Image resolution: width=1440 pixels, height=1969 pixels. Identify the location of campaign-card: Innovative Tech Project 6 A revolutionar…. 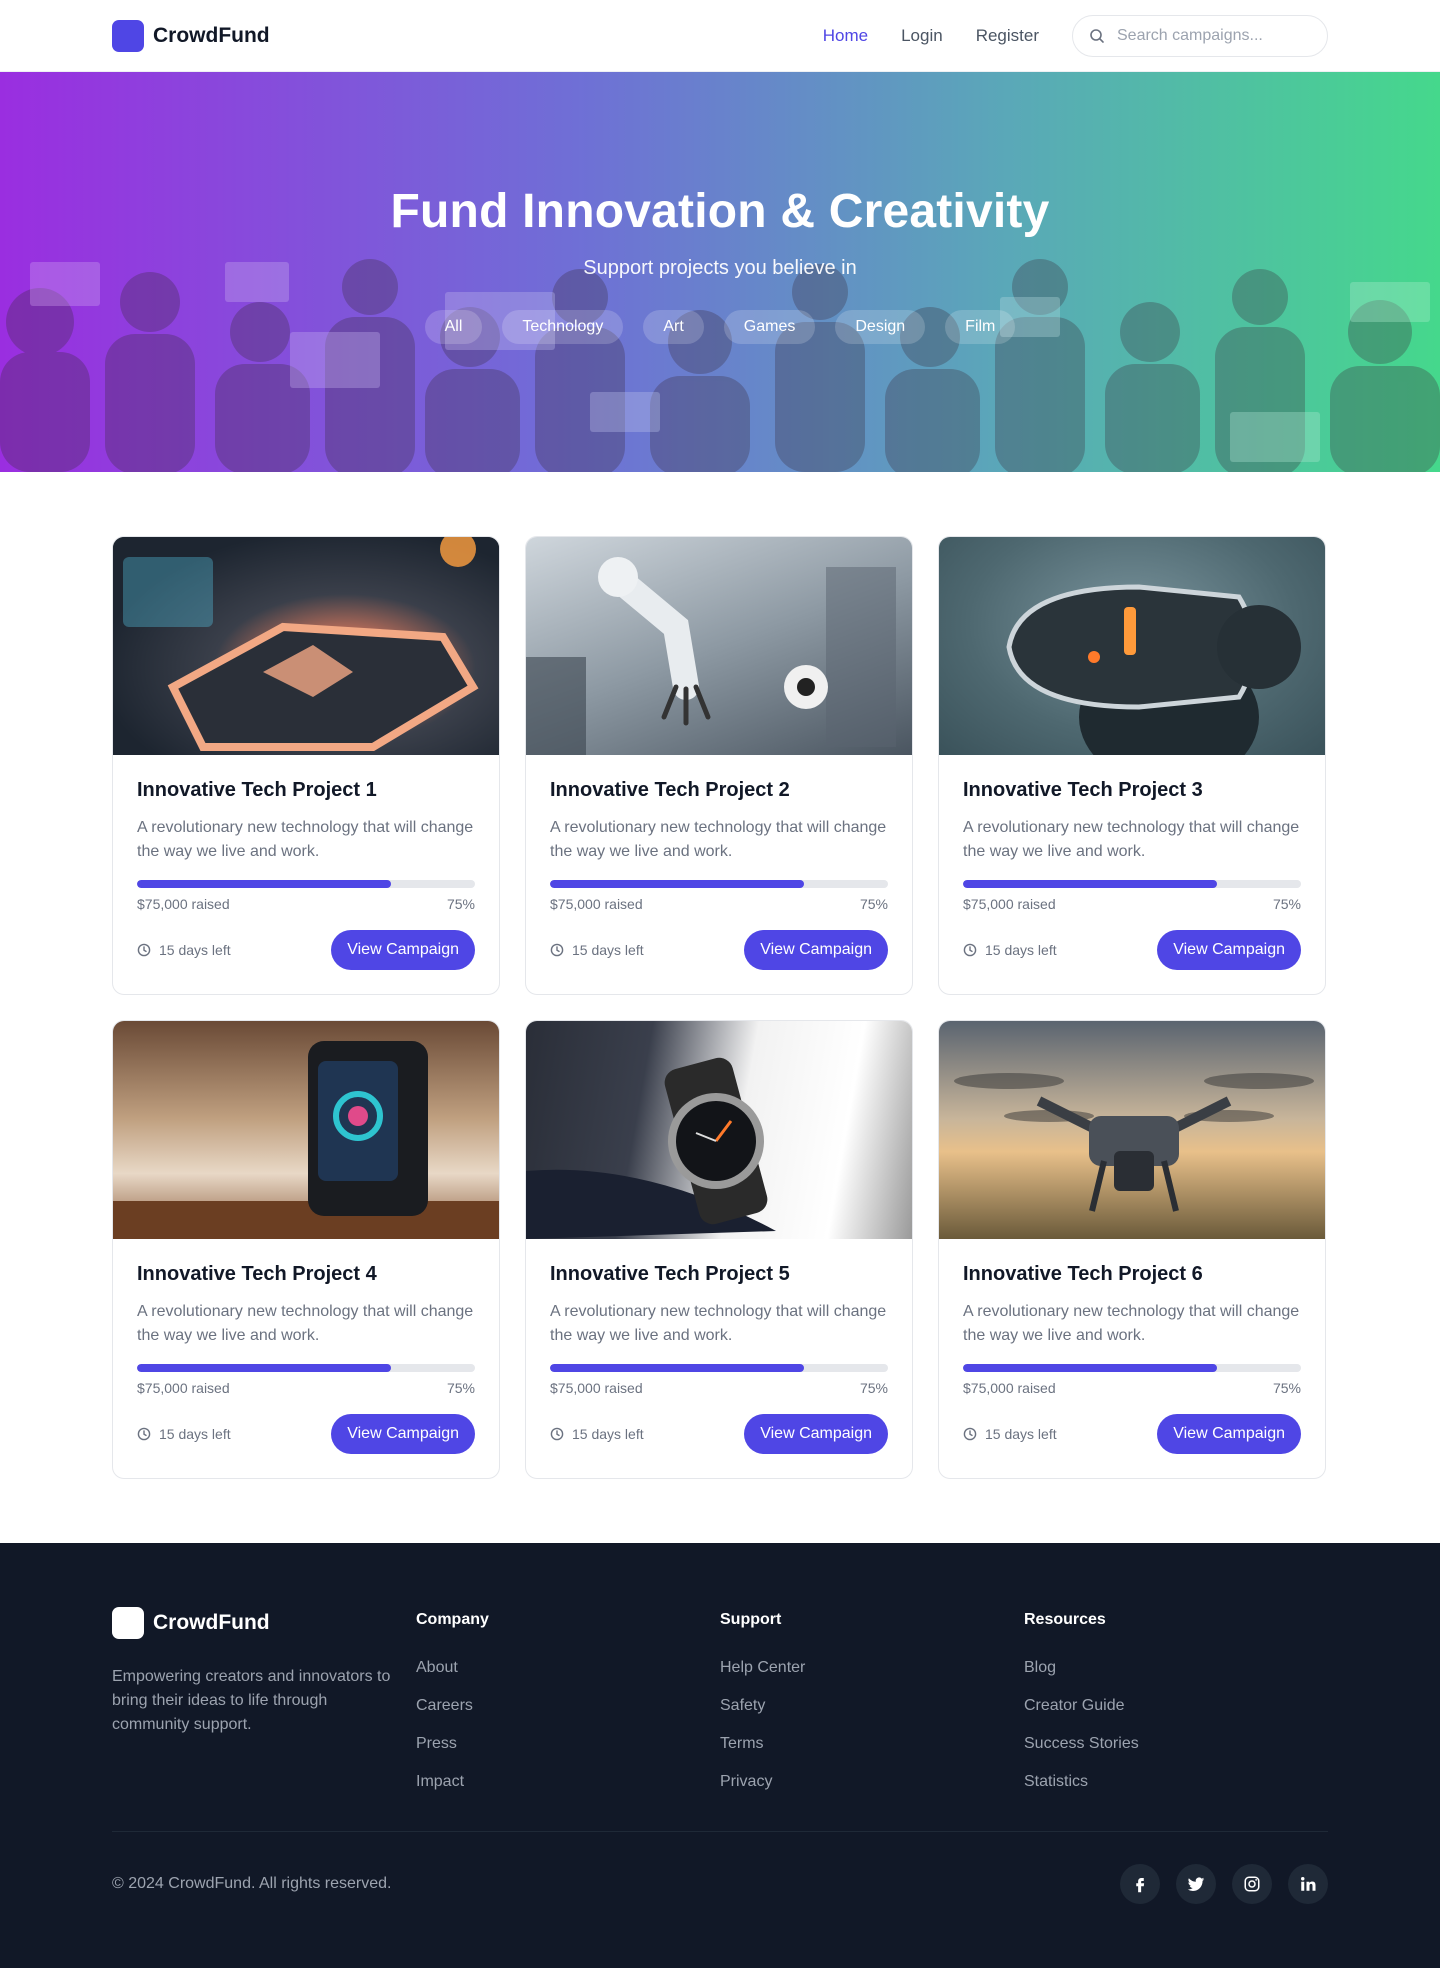
(1132, 1249).